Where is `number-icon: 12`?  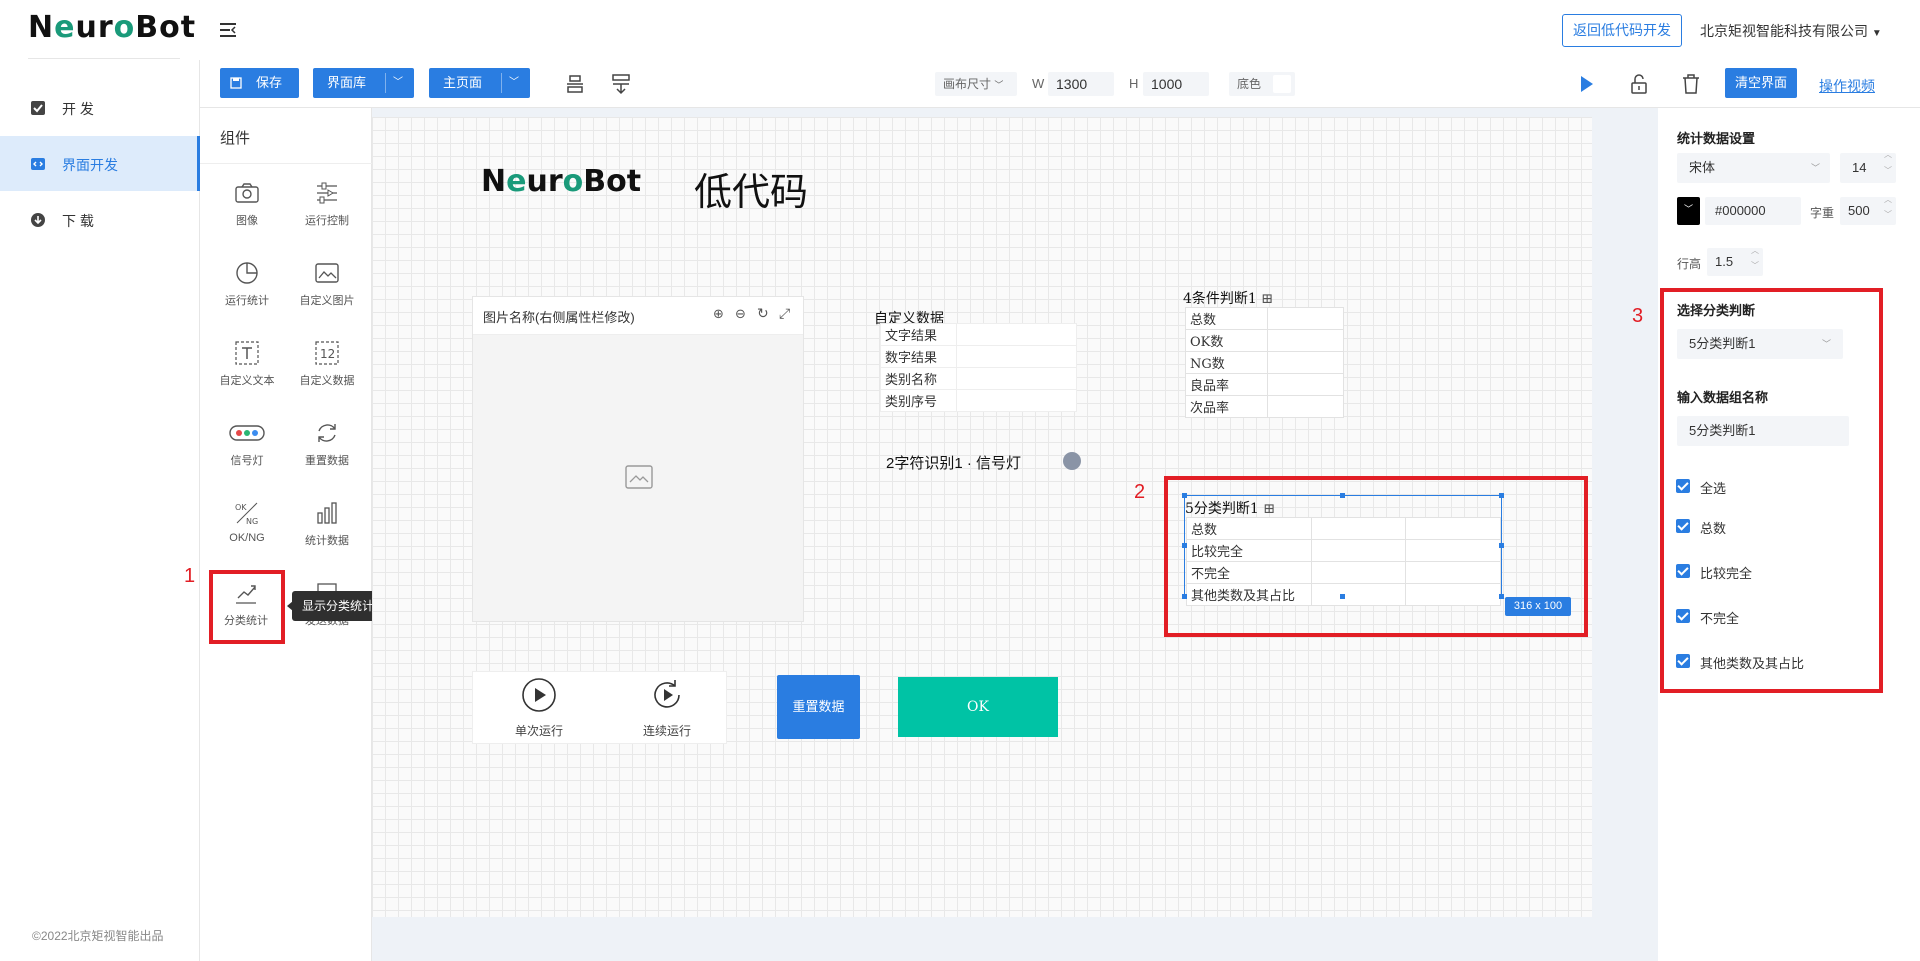 number-icon: 12 is located at coordinates (327, 353).